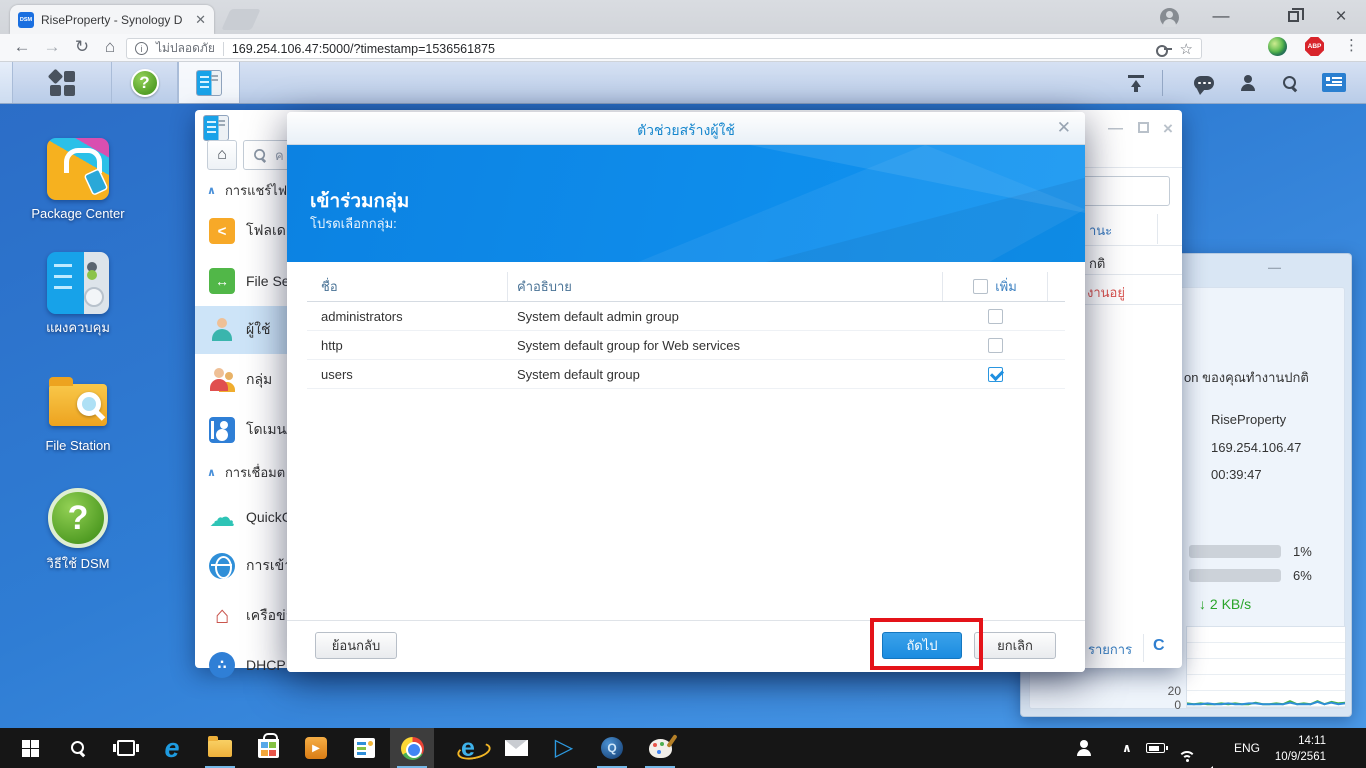 The width and height of the screenshot is (1366, 768). What do you see at coordinates (62, 82) in the screenshot?
I see `main-menu-button` at bounding box center [62, 82].